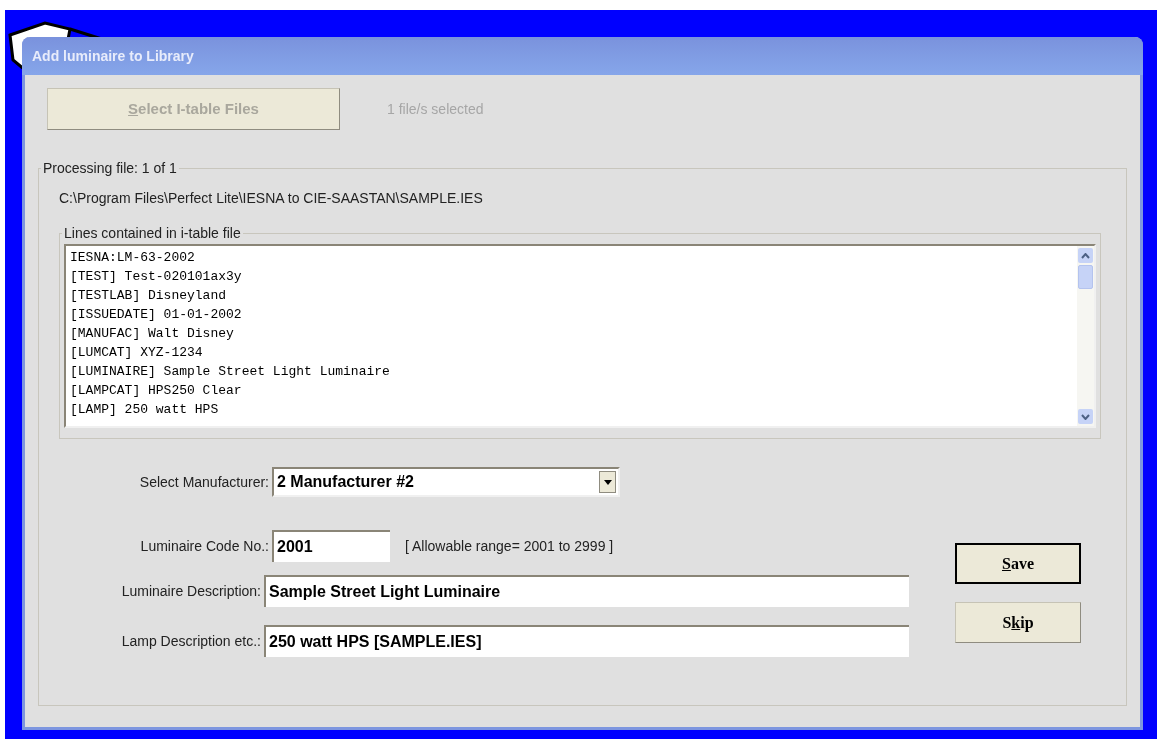 This screenshot has height=749, width=1158. Describe the element at coordinates (137, 353) in the screenshot. I see `file-line: [LUMCAT] XYZ-1234` at that location.